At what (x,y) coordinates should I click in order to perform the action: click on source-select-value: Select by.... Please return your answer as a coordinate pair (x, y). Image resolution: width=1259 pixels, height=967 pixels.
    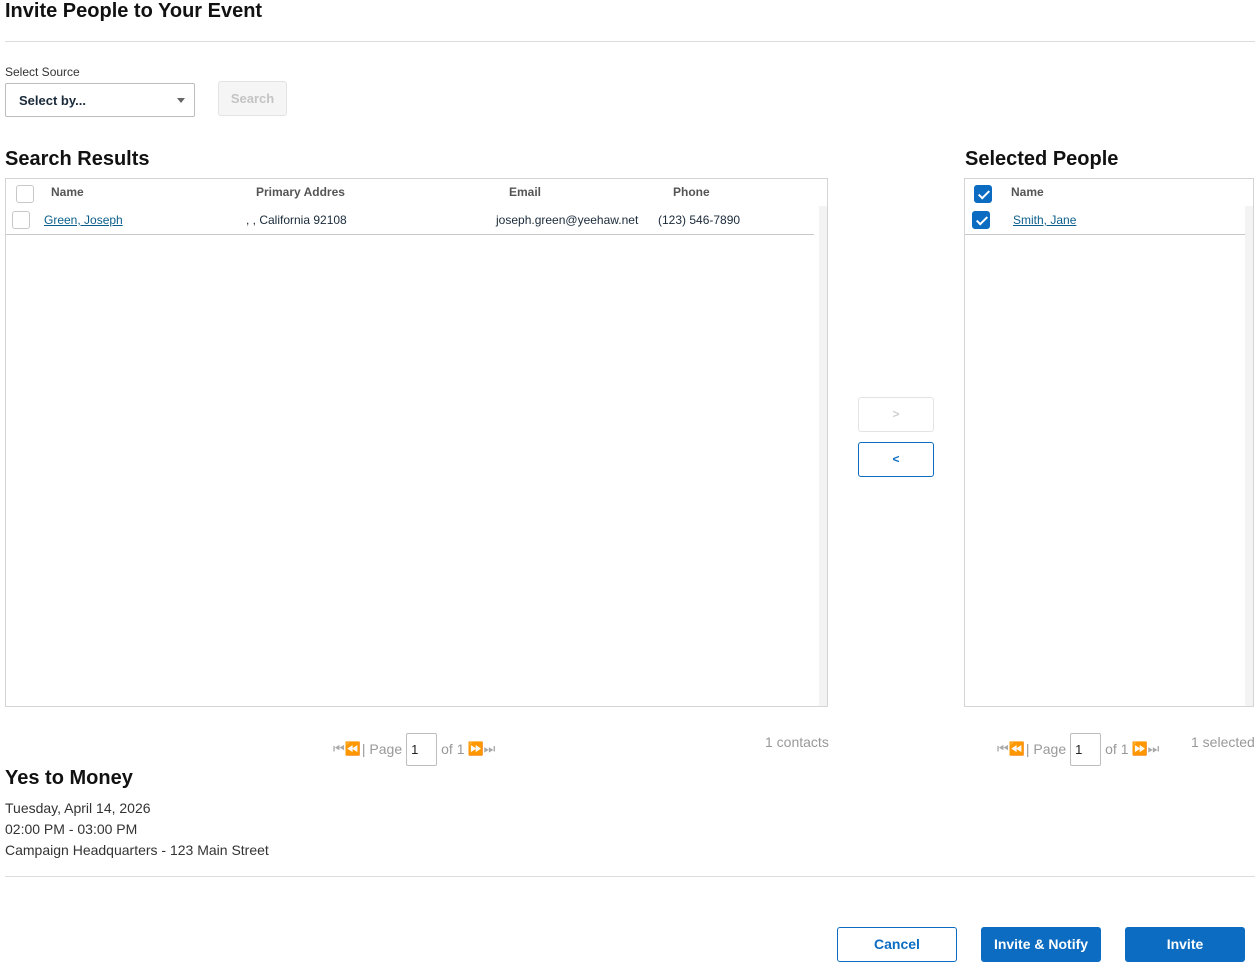
    Looking at the image, I should click on (52, 100).